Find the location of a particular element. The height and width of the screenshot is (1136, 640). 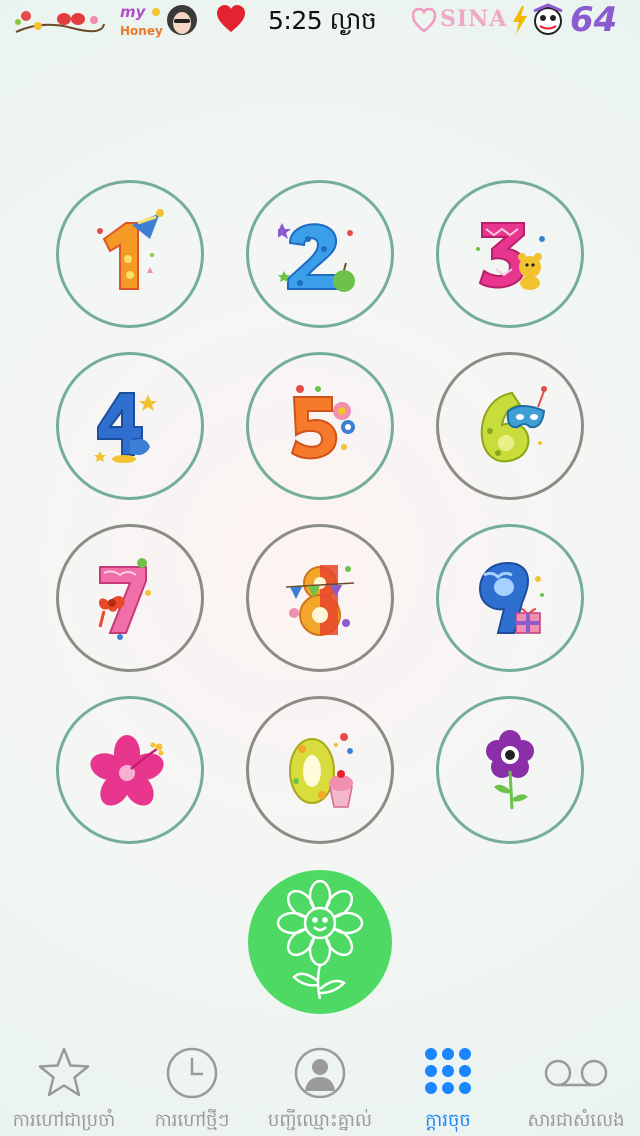

contact-icon is located at coordinates (320, 1073).